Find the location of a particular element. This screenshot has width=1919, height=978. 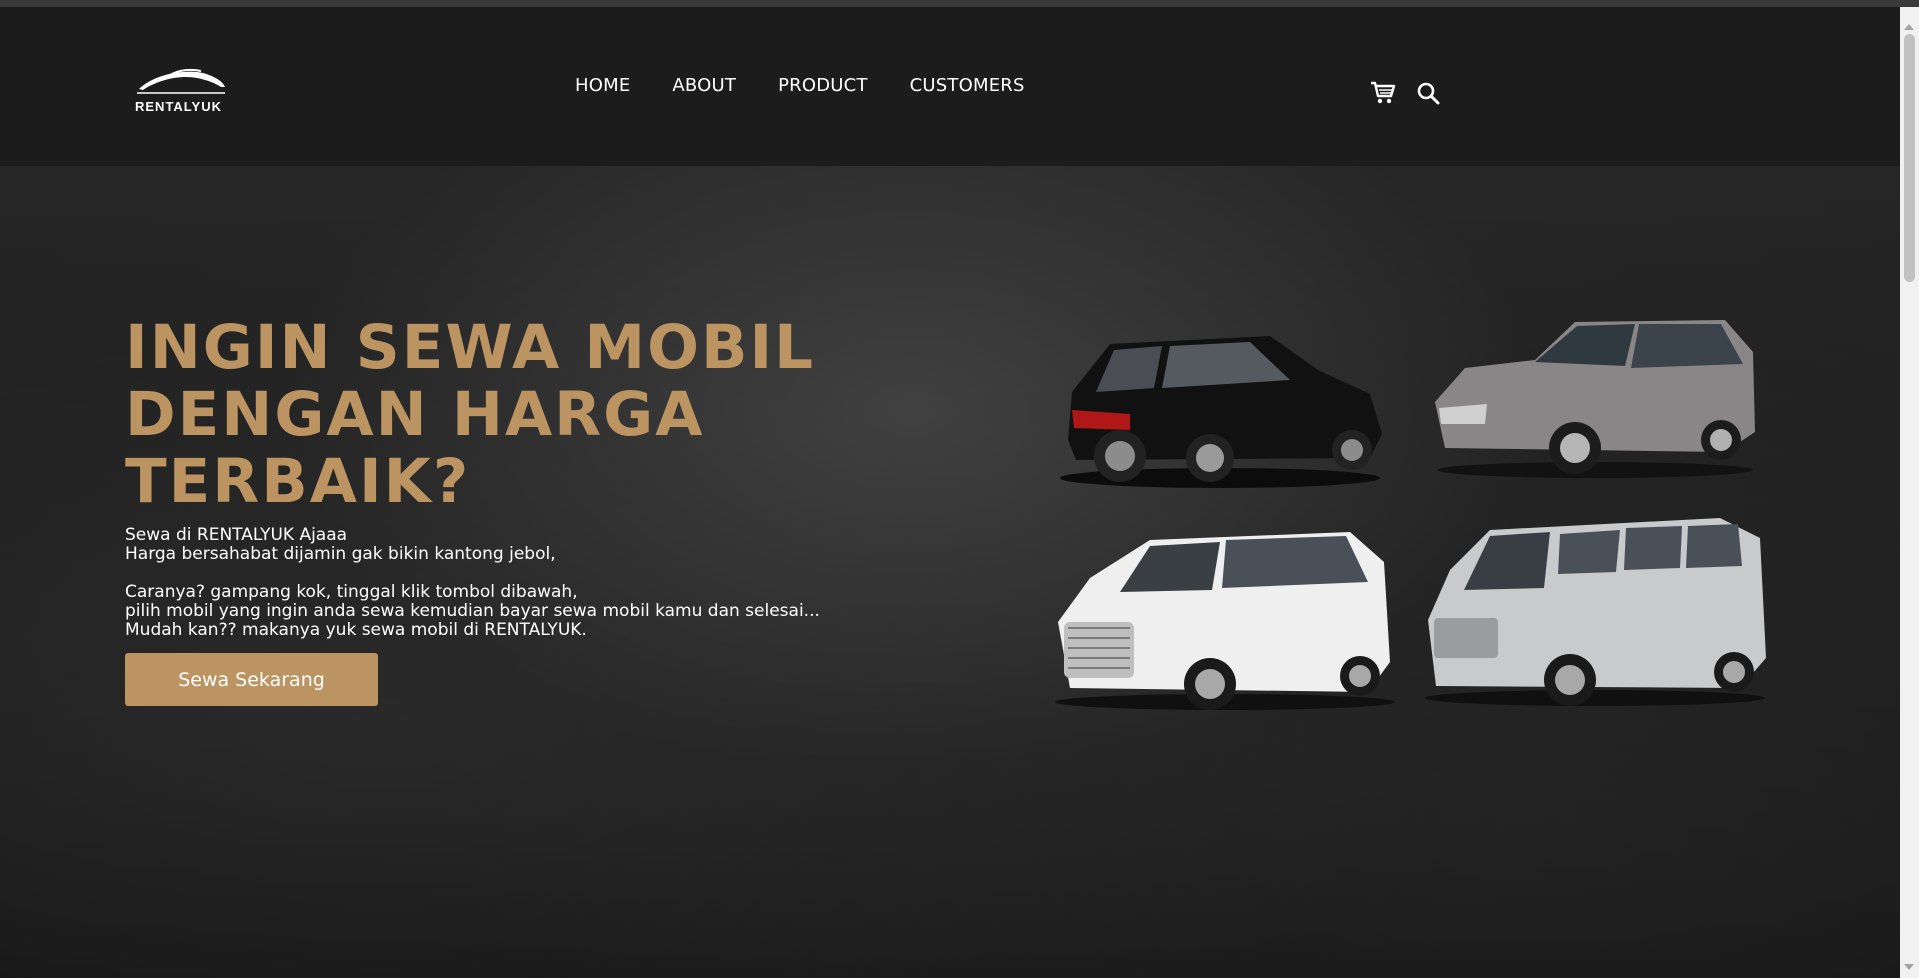

hero-title-line: DENGAN HARGA is located at coordinates (415, 414).